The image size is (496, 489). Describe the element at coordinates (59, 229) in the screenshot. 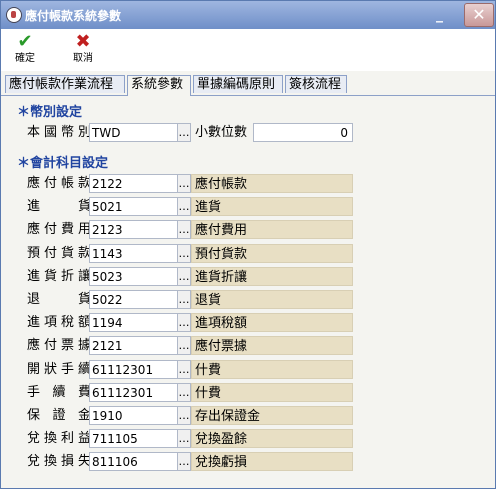

I see `account-label: 應付費用` at that location.